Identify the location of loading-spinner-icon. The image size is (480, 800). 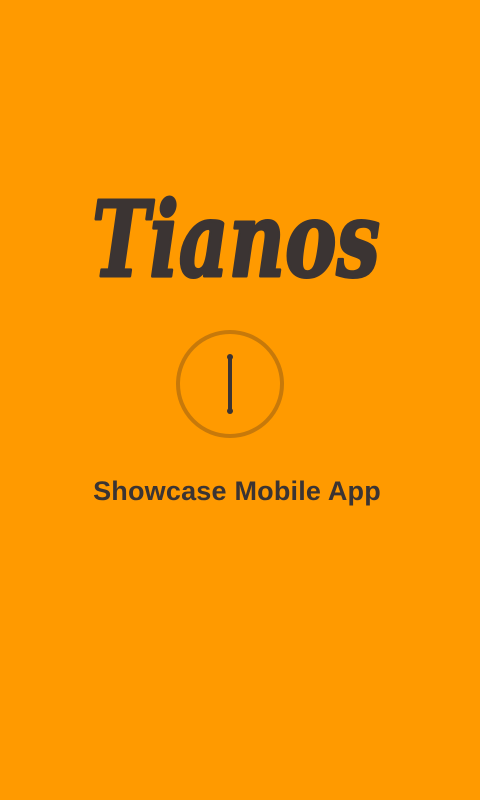
(230, 384).